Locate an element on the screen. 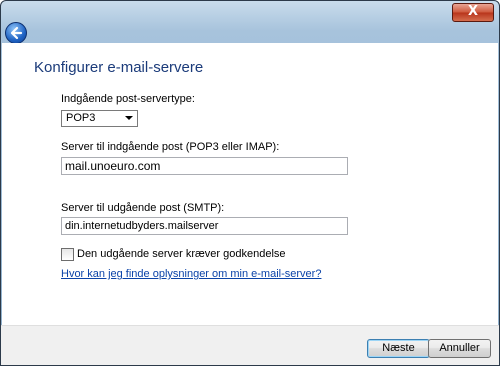 Image resolution: width=500 pixels, height=366 pixels. chevron-down-icon is located at coordinates (129, 118).